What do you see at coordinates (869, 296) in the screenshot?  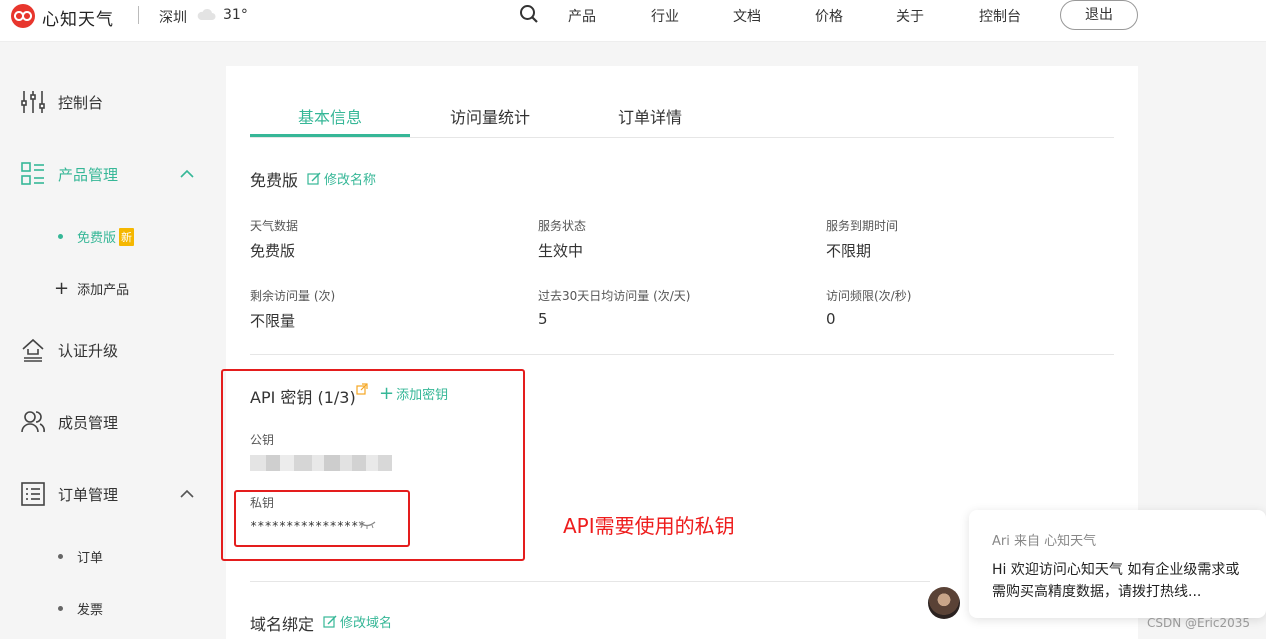 I see `rate-limit-label: 访问频限(次/秒)` at bounding box center [869, 296].